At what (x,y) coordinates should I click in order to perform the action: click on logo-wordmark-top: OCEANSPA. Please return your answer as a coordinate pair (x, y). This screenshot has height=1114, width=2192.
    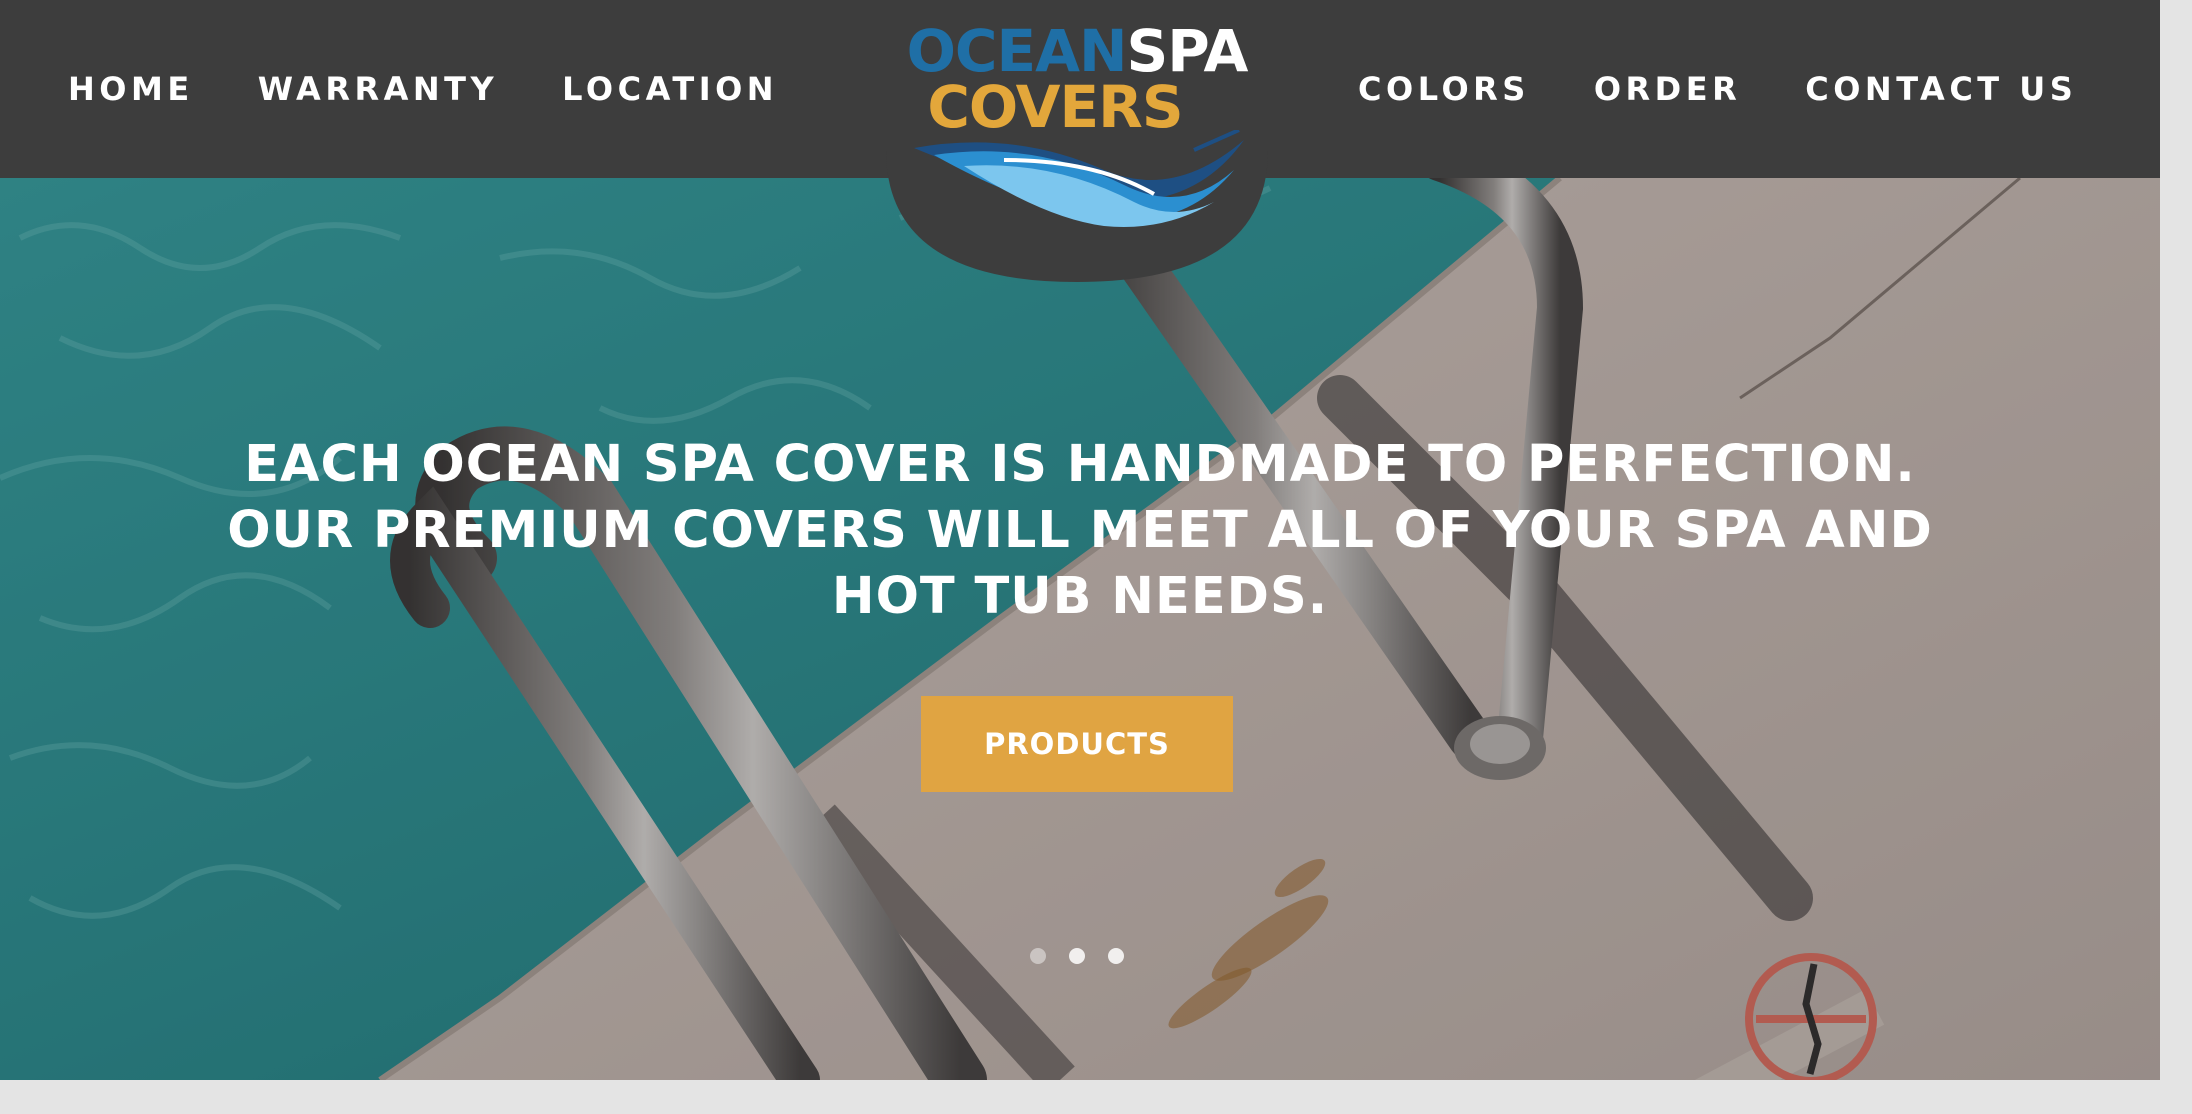
    Looking at the image, I should click on (1077, 51).